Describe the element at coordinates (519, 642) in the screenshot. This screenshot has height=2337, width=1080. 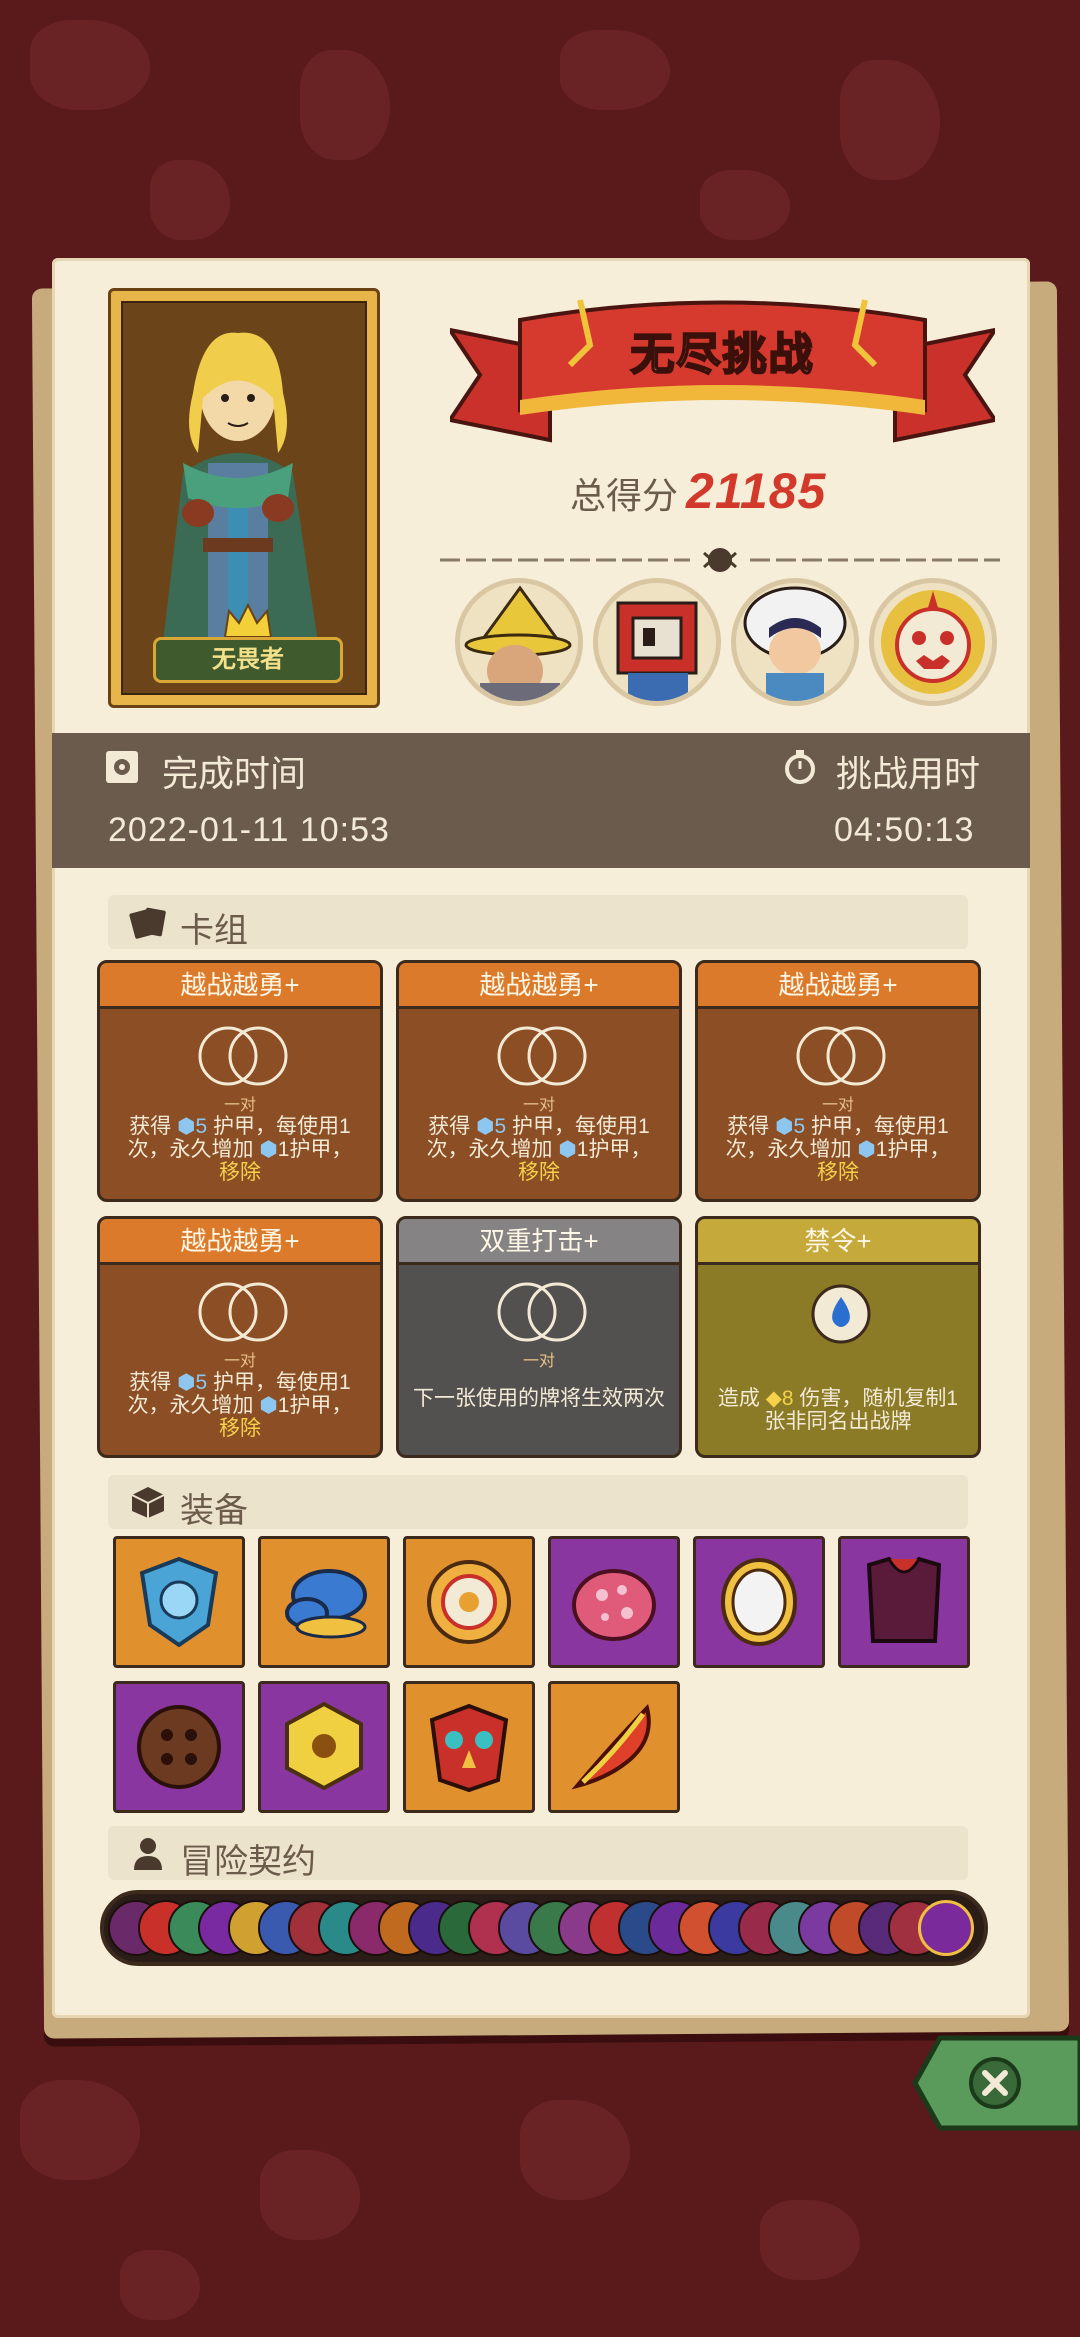
I see `boss-witch-icon` at that location.